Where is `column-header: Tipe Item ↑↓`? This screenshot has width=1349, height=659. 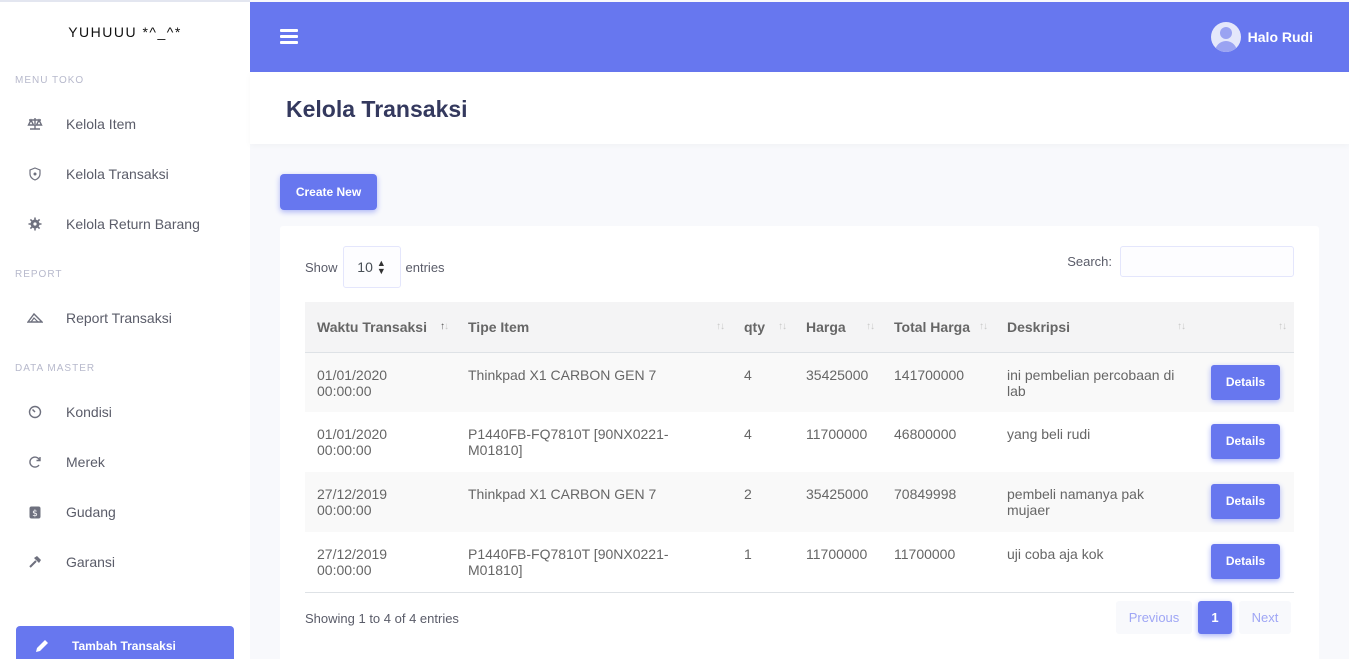 column-header: Tipe Item ↑↓ is located at coordinates (594, 327).